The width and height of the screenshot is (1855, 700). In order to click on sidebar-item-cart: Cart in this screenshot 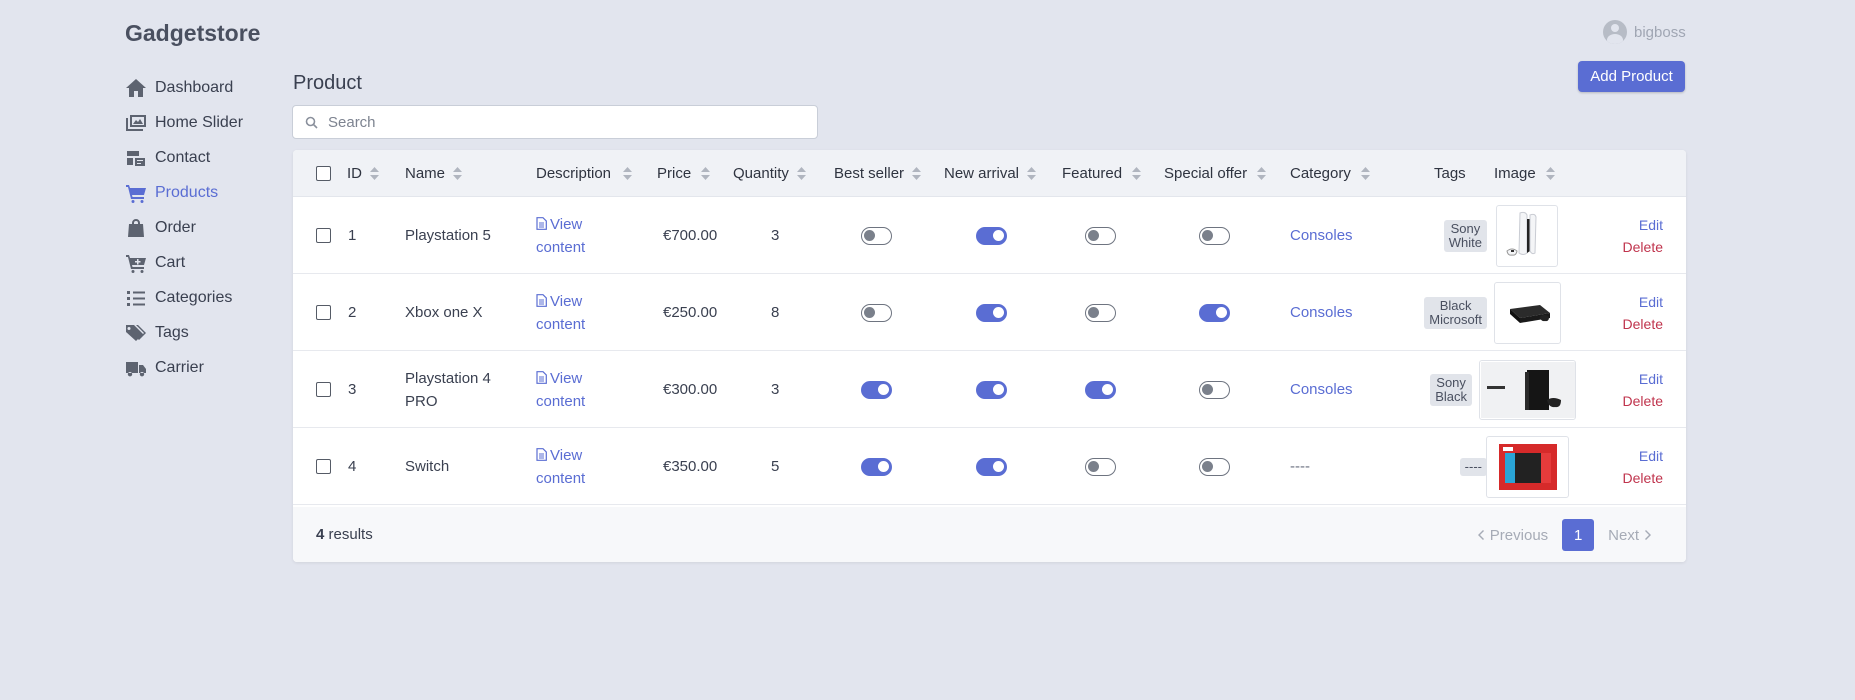, I will do `click(184, 262)`.